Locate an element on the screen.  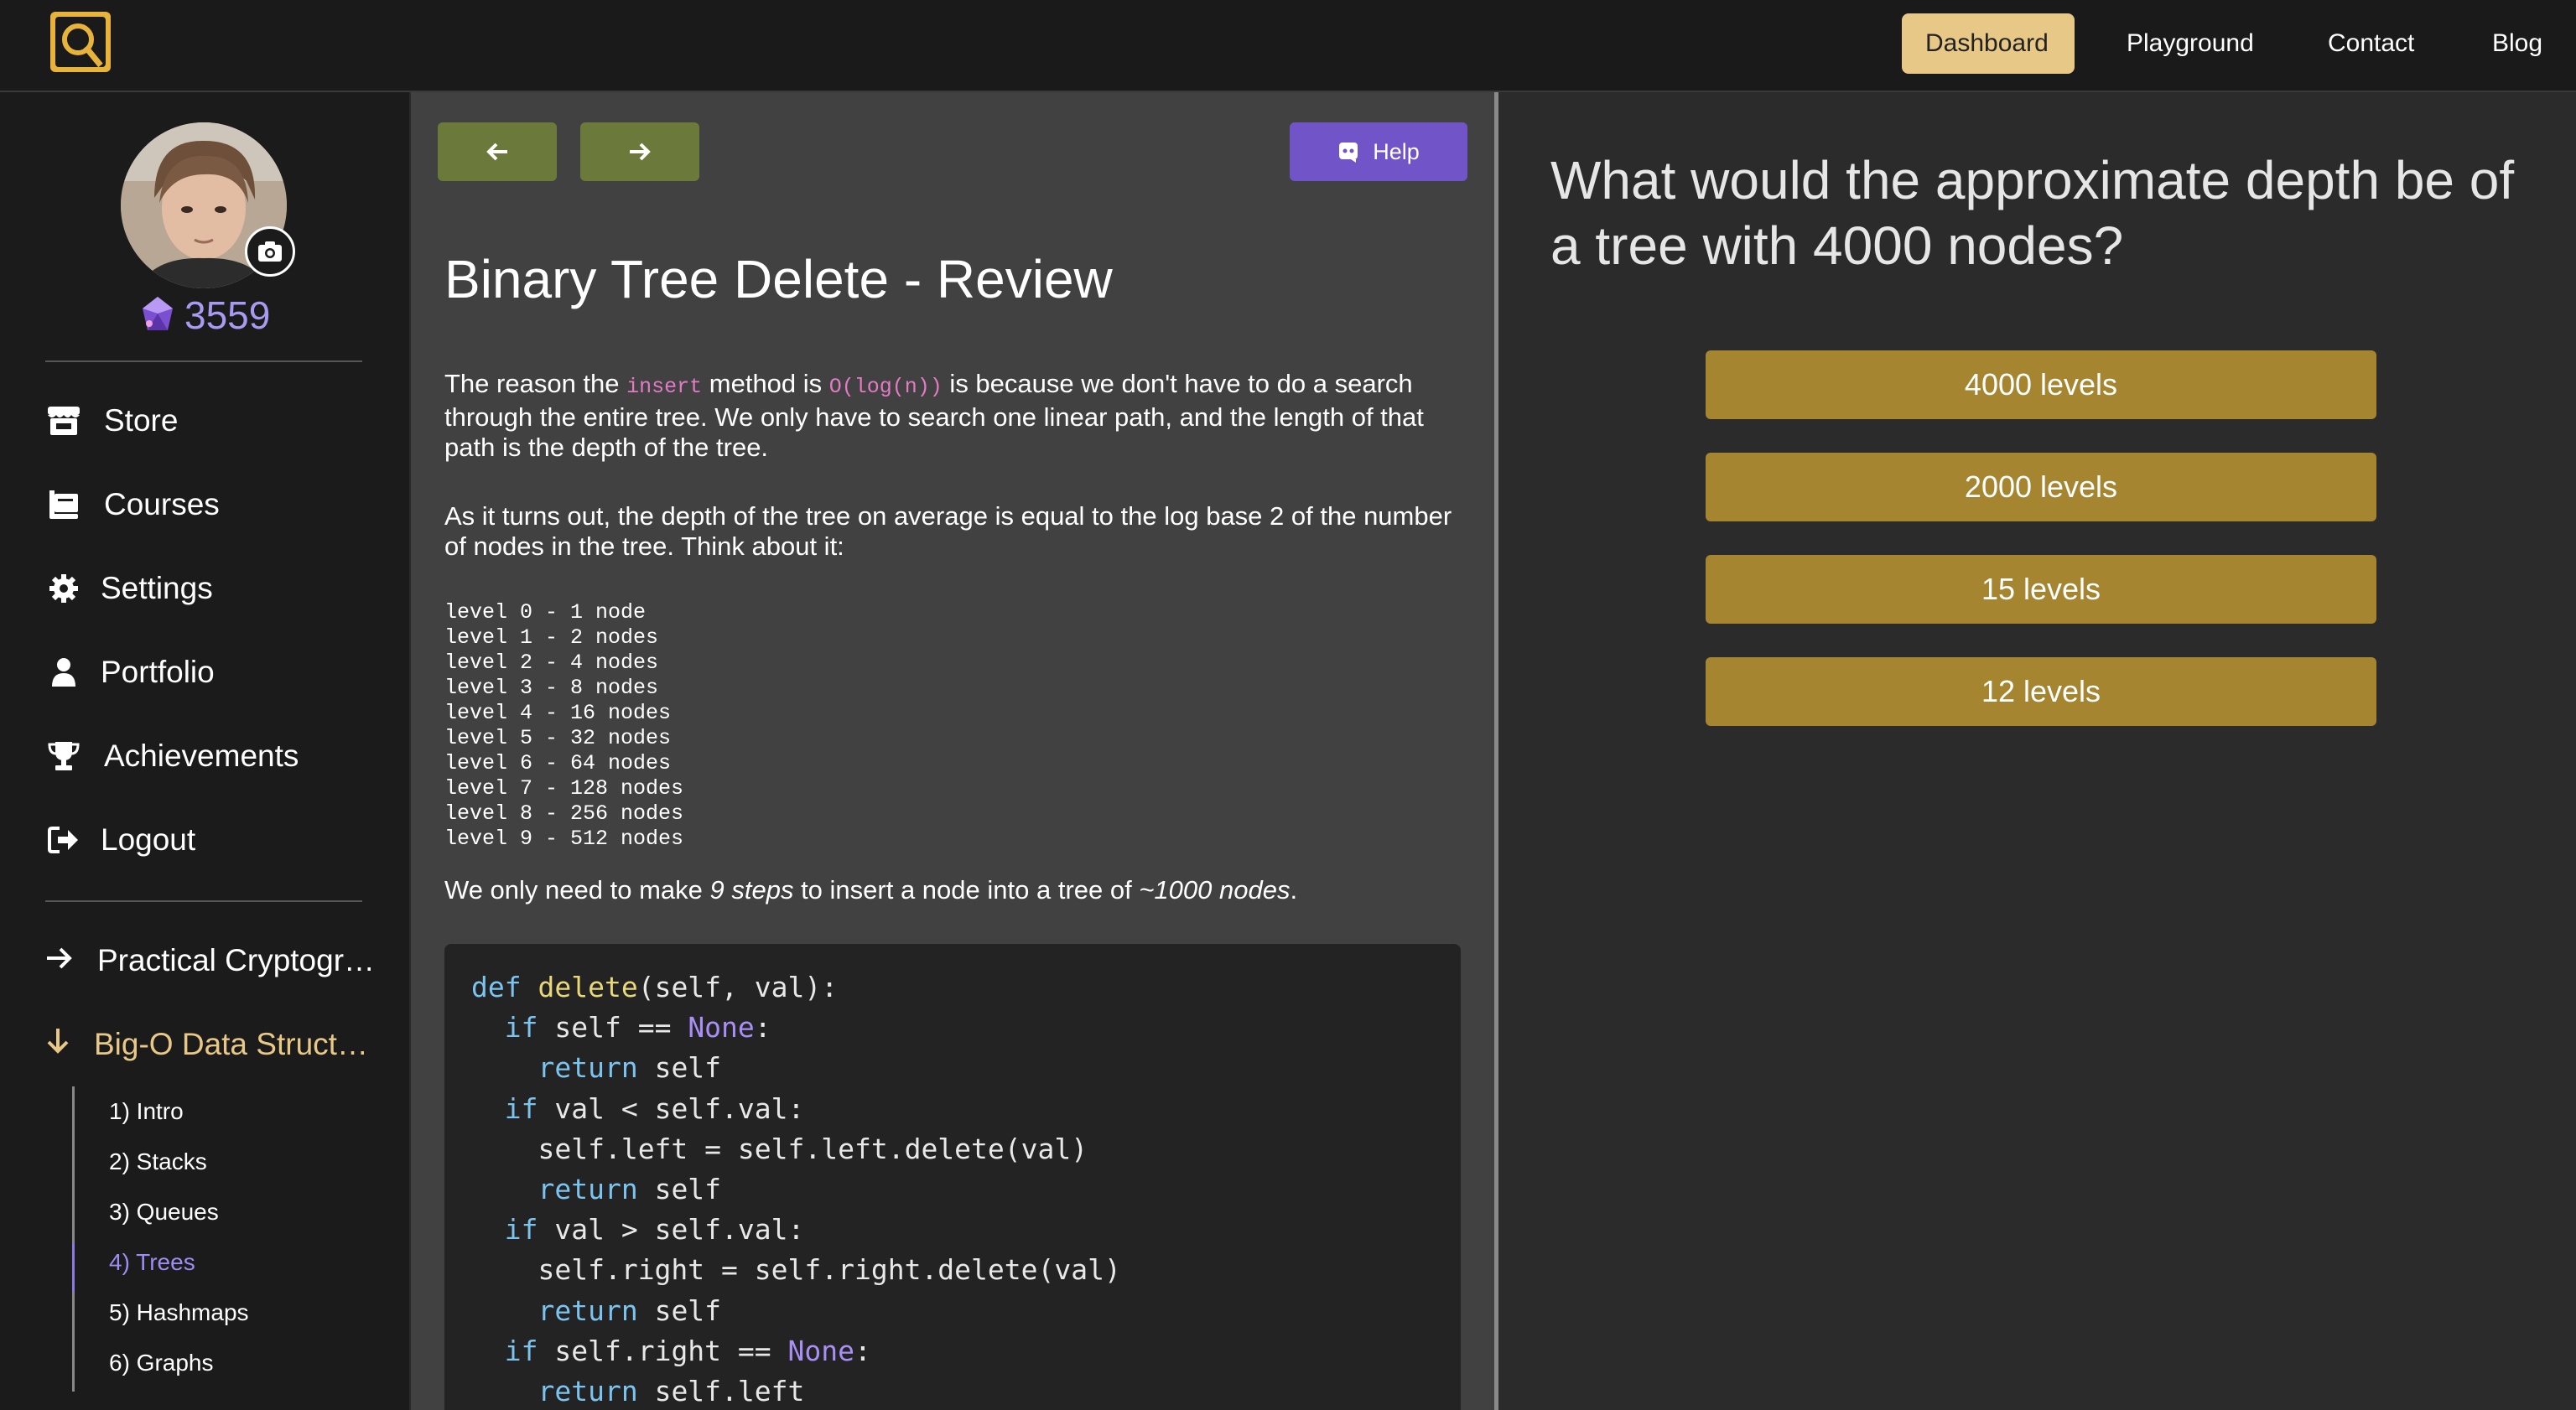
sidebar-item-portfolio: Portfolio is located at coordinates (130, 672).